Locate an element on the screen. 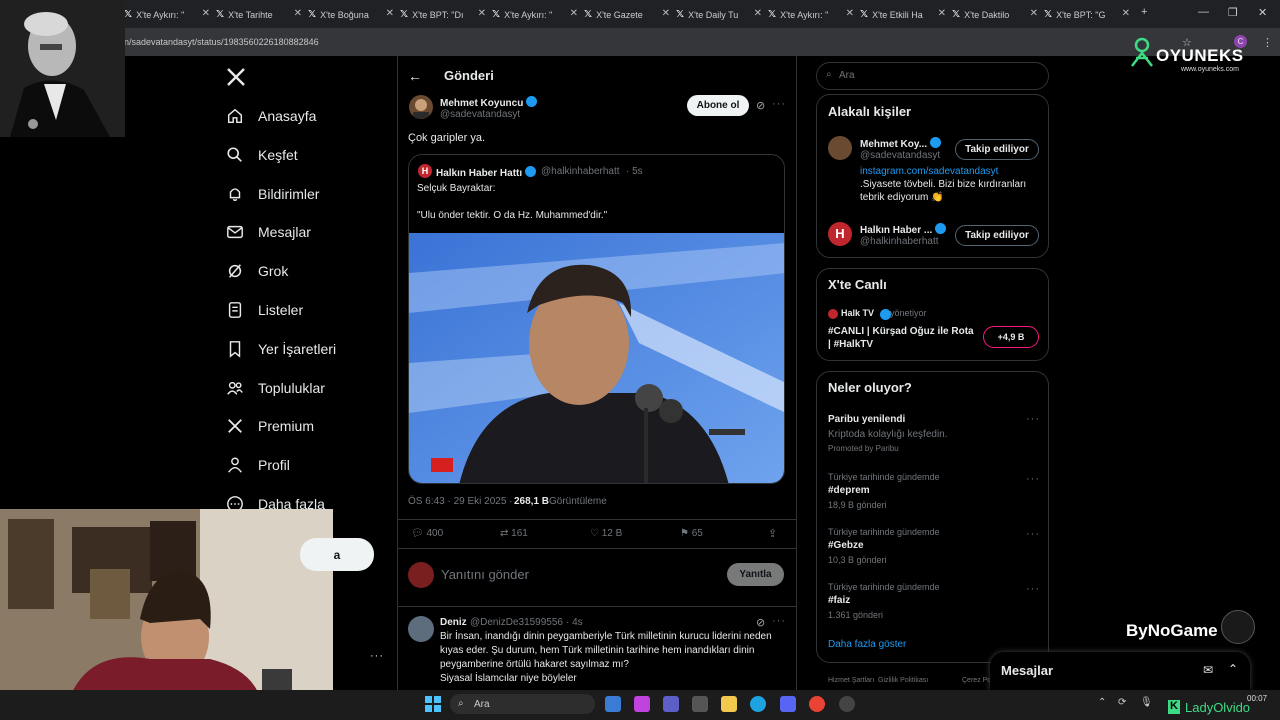 The width and height of the screenshot is (1280, 720). tray-chevron-icon: ⌃ is located at coordinates (1102, 702).